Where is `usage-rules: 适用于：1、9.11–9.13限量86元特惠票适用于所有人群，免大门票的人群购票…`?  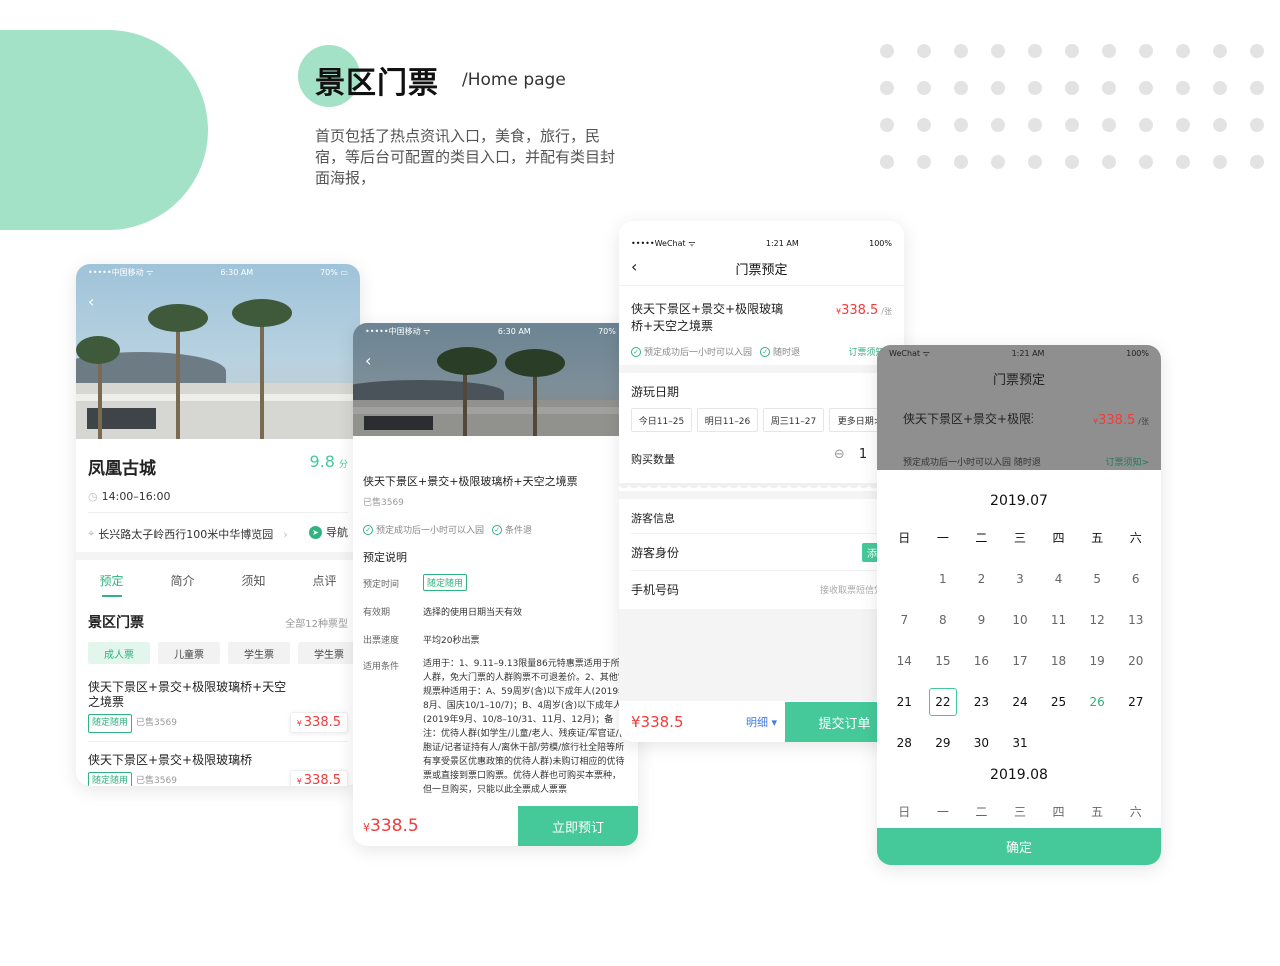 usage-rules: 适用于：1、9.11–9.13限量86元特惠票适用于所有人群，免大门票的人群购票… is located at coordinates (526, 727).